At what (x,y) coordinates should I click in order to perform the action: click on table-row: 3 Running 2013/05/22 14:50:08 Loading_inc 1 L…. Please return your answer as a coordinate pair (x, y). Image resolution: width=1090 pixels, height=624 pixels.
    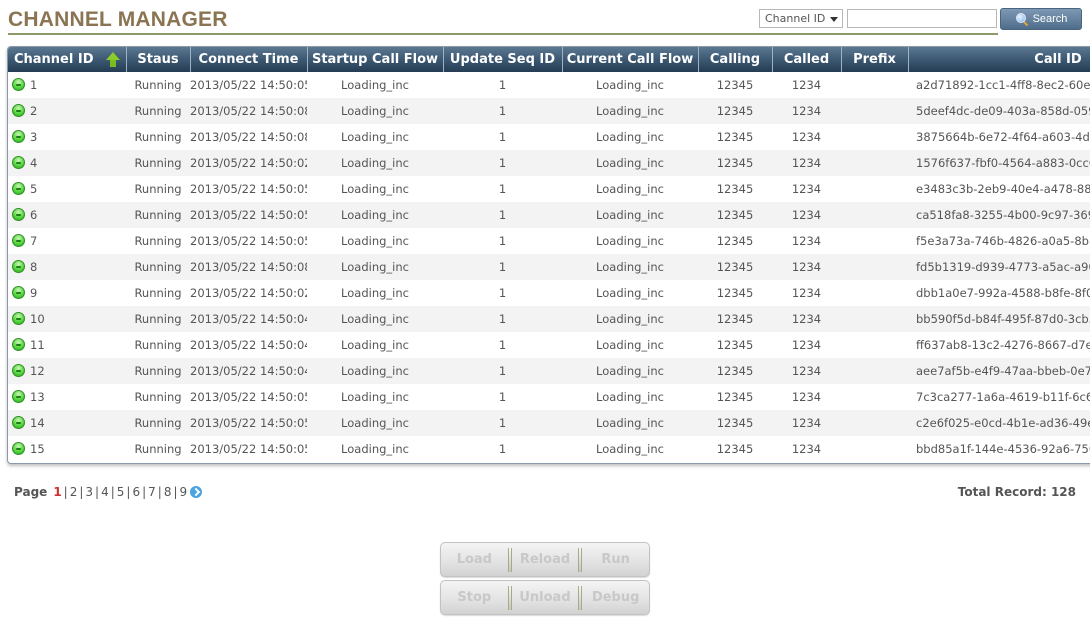
    Looking at the image, I should click on (549, 137).